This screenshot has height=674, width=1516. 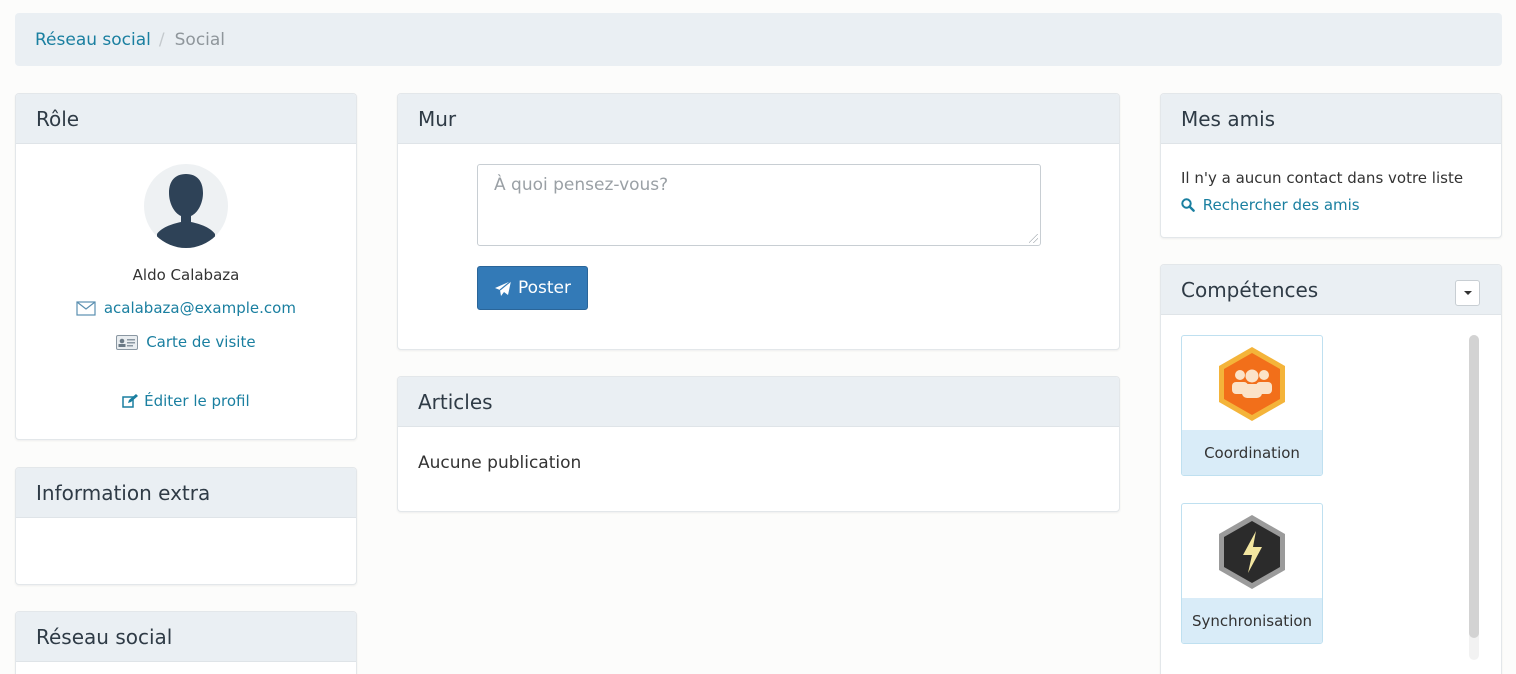 I want to click on friends-heading: Mes amis, so click(x=1331, y=119).